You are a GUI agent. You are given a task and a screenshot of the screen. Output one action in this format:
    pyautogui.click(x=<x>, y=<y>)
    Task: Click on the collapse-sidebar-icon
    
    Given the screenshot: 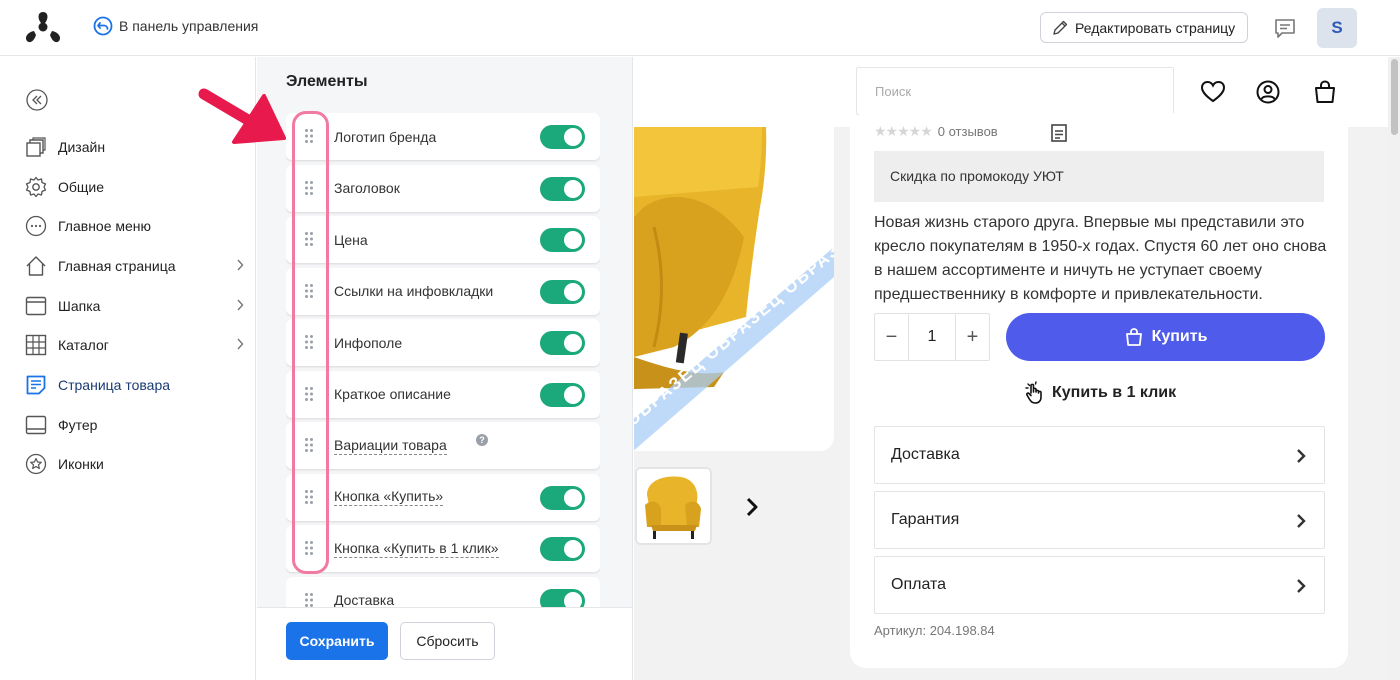 What is the action you would take?
    pyautogui.click(x=37, y=100)
    